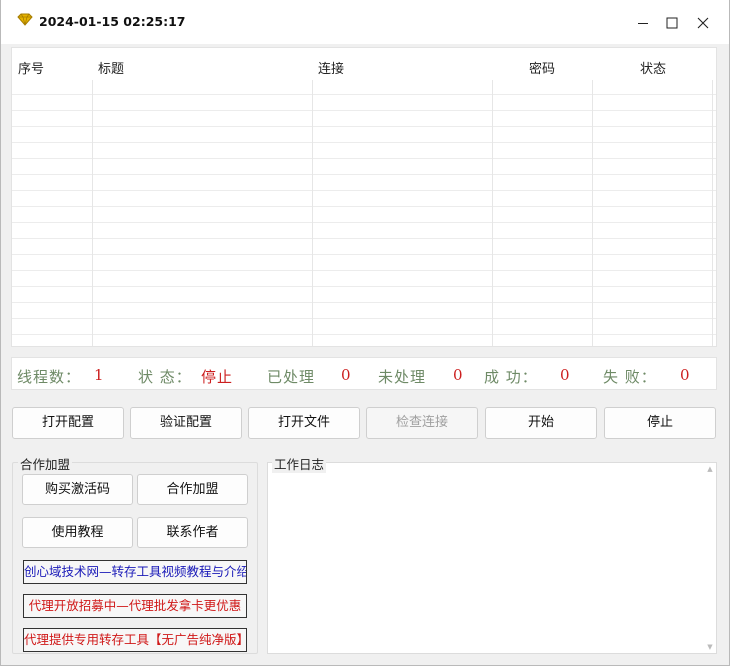 Image resolution: width=730 pixels, height=666 pixels. What do you see at coordinates (135, 572) in the screenshot?
I see `tutorial-site-link: 创心域技术网—转存工具视频教程与介绍` at bounding box center [135, 572].